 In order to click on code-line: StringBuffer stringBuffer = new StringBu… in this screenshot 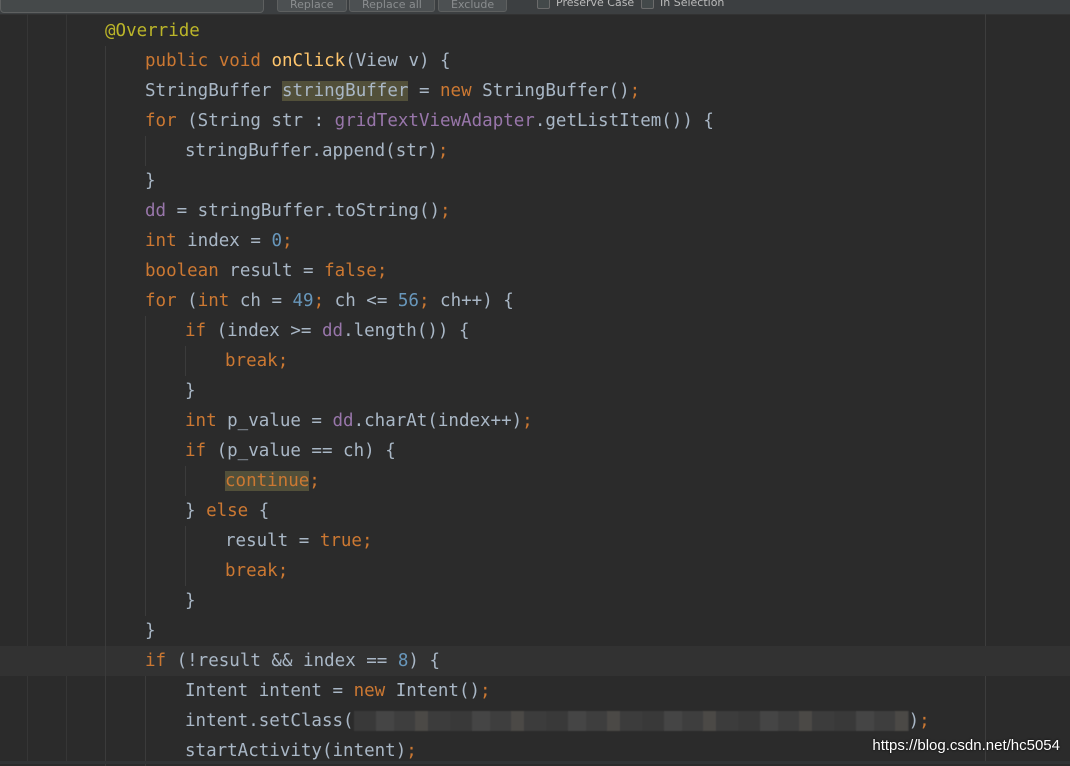, I will do `click(535, 91)`.